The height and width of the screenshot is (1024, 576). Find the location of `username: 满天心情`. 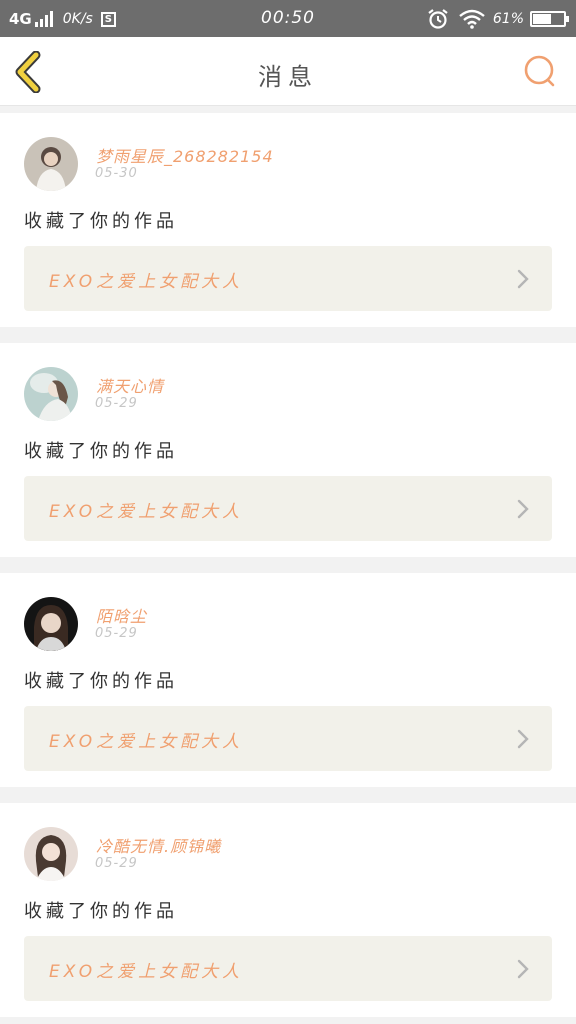

username: 满天心情 is located at coordinates (130, 385).